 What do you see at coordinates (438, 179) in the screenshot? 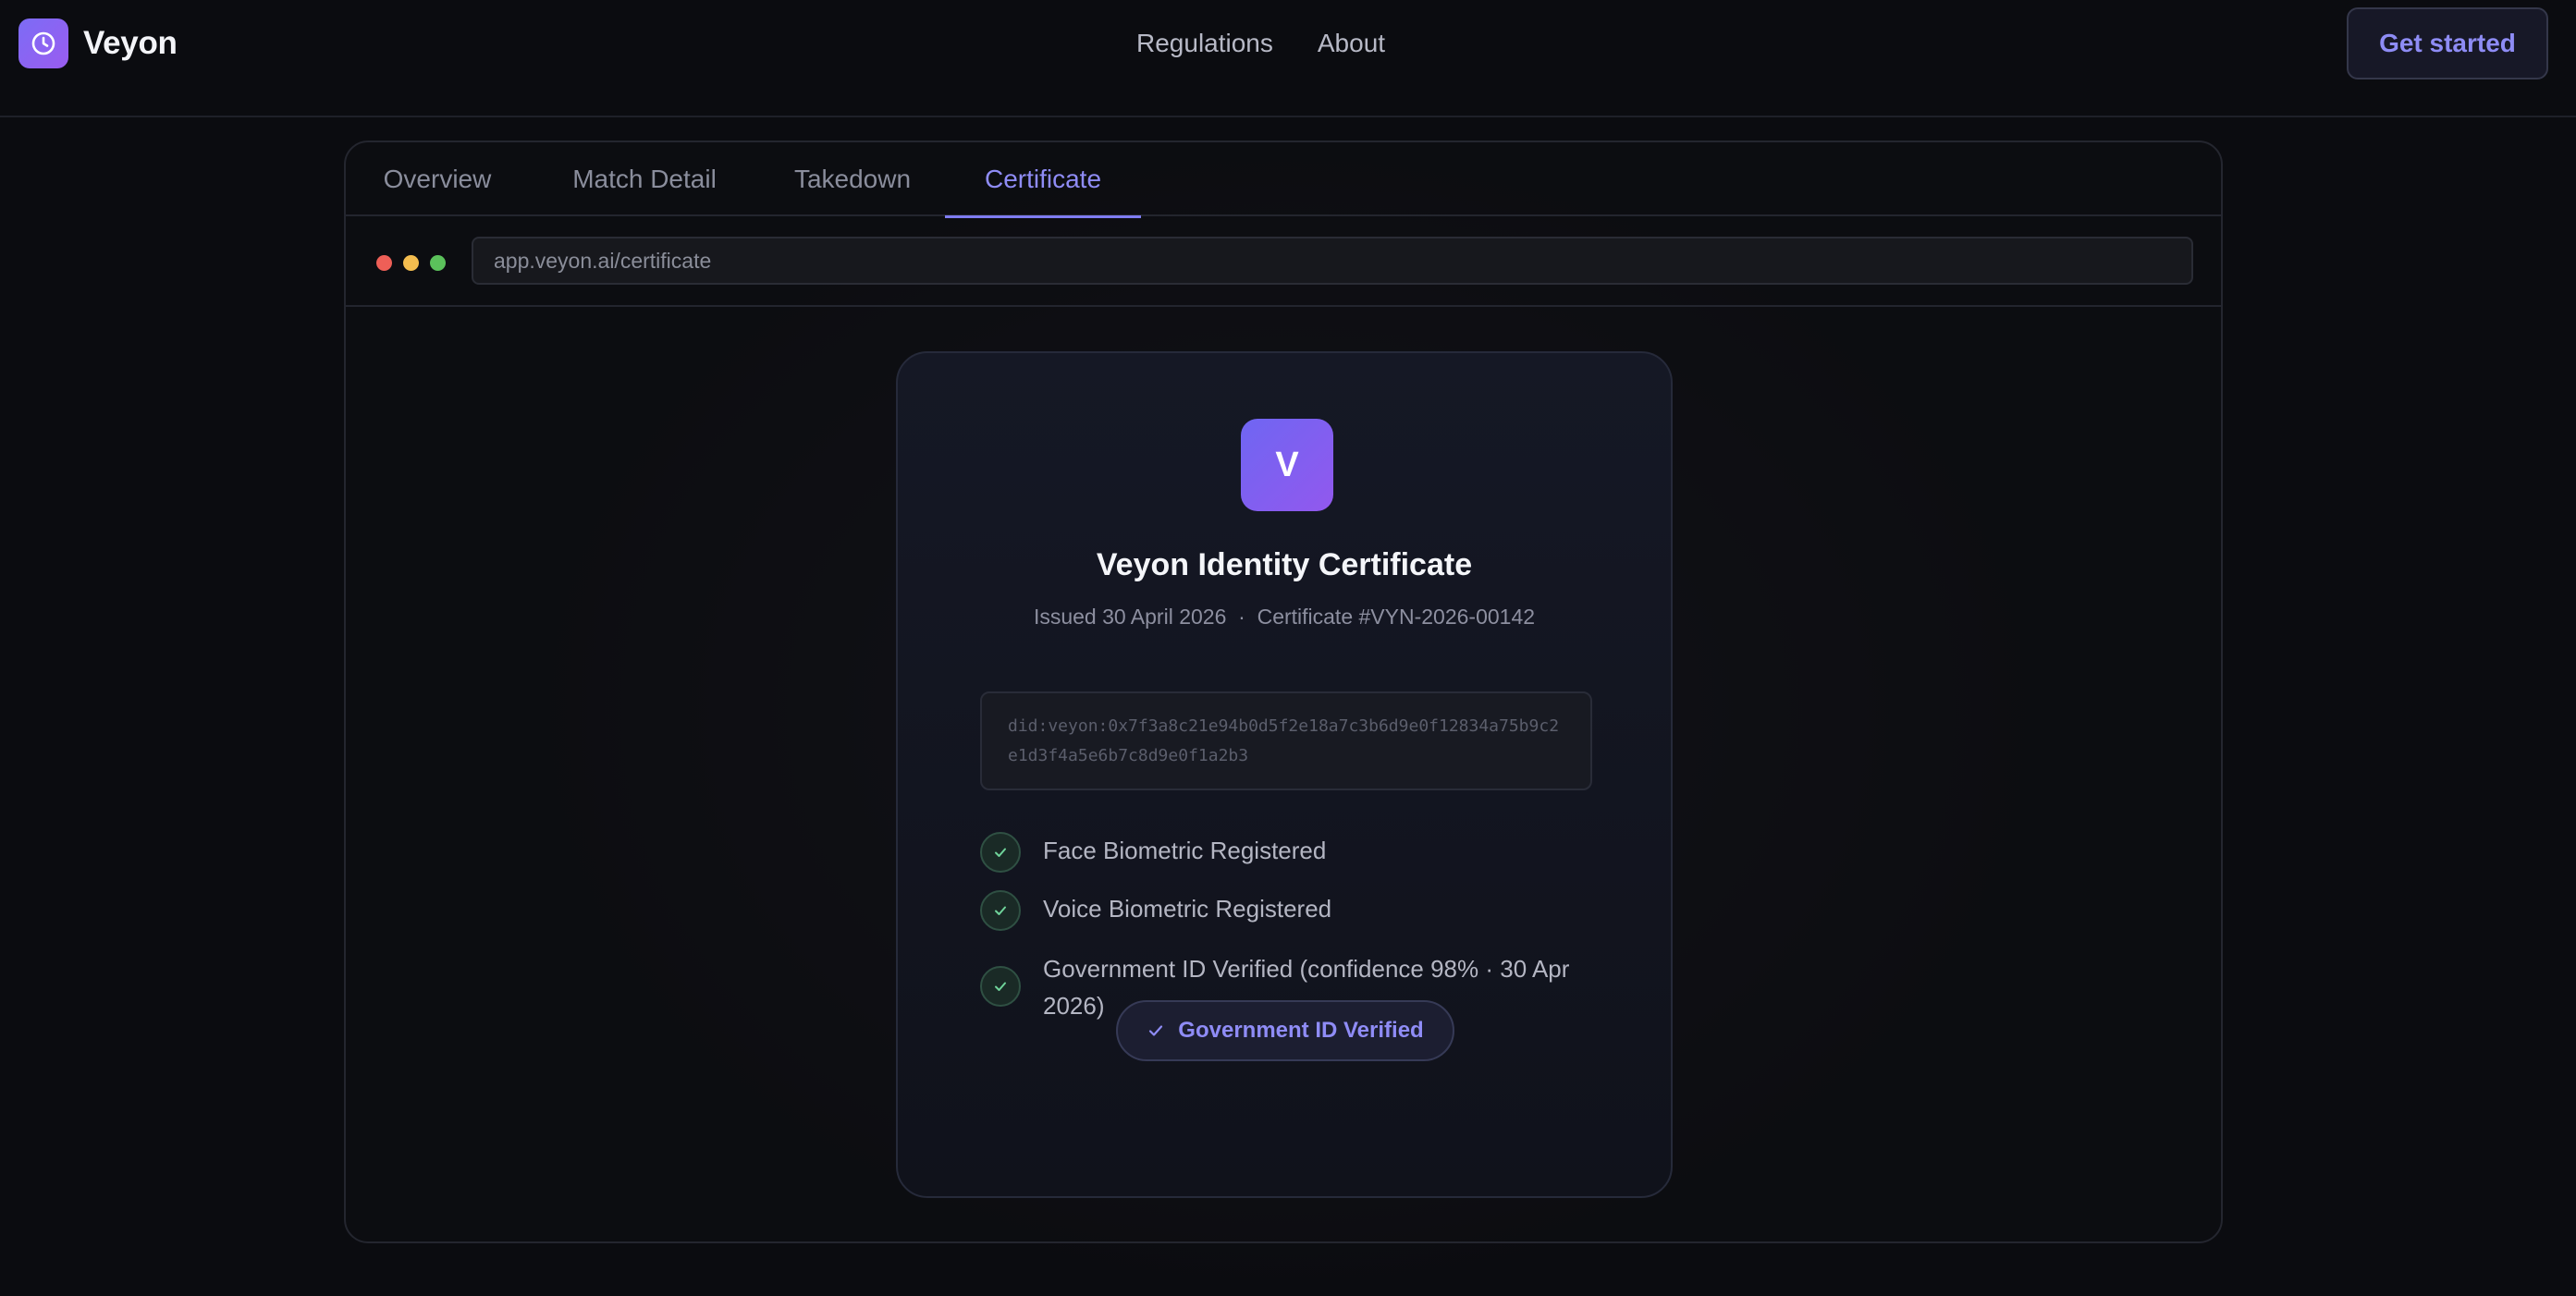
I see `tab-overview: Overview` at bounding box center [438, 179].